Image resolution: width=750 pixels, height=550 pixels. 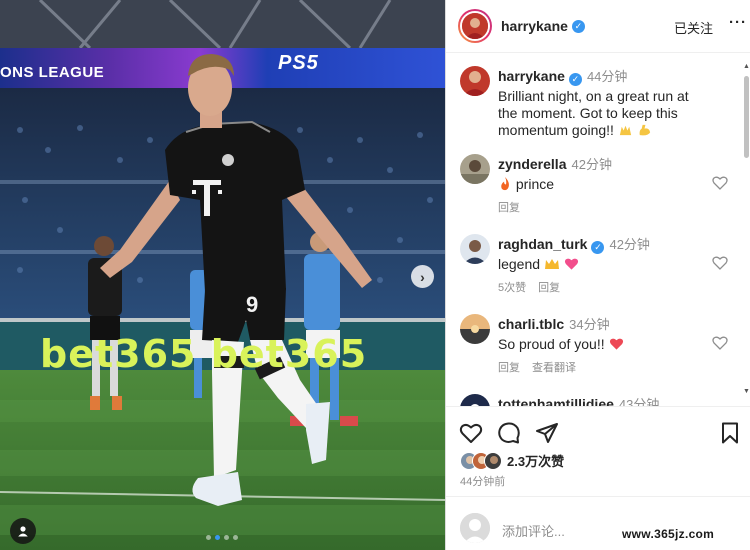 I want to click on comment-text: So proud of you!!, so click(x=551, y=344).